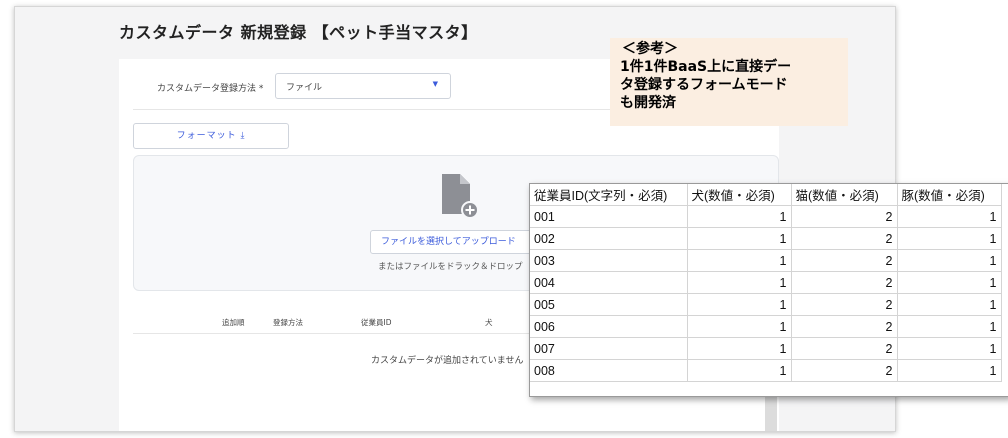 The image size is (1008, 438). Describe the element at coordinates (304, 88) in the screenshot. I see `registration-method-value: ファイル` at that location.